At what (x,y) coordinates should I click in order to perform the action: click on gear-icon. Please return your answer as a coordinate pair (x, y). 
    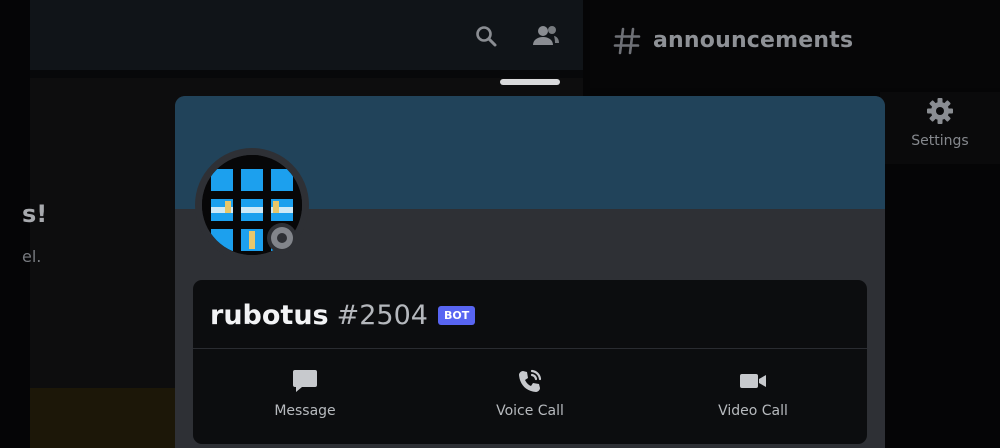
    Looking at the image, I should click on (940, 111).